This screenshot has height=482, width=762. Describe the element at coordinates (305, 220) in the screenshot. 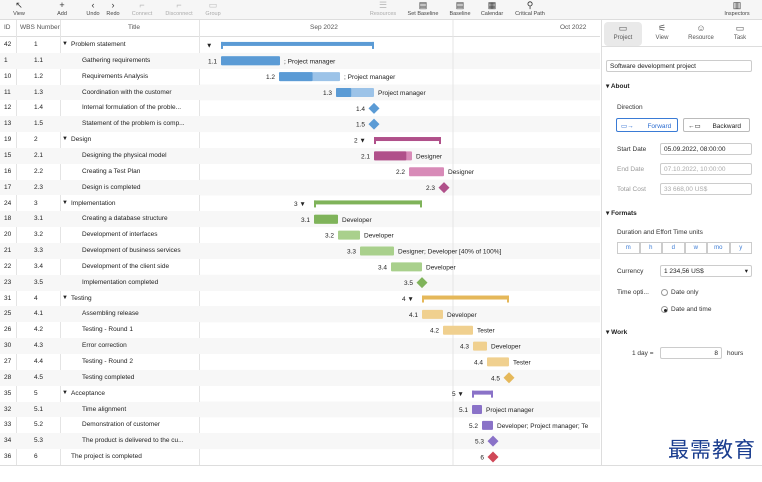

I see `bar-wbs-label: 3.1` at that location.